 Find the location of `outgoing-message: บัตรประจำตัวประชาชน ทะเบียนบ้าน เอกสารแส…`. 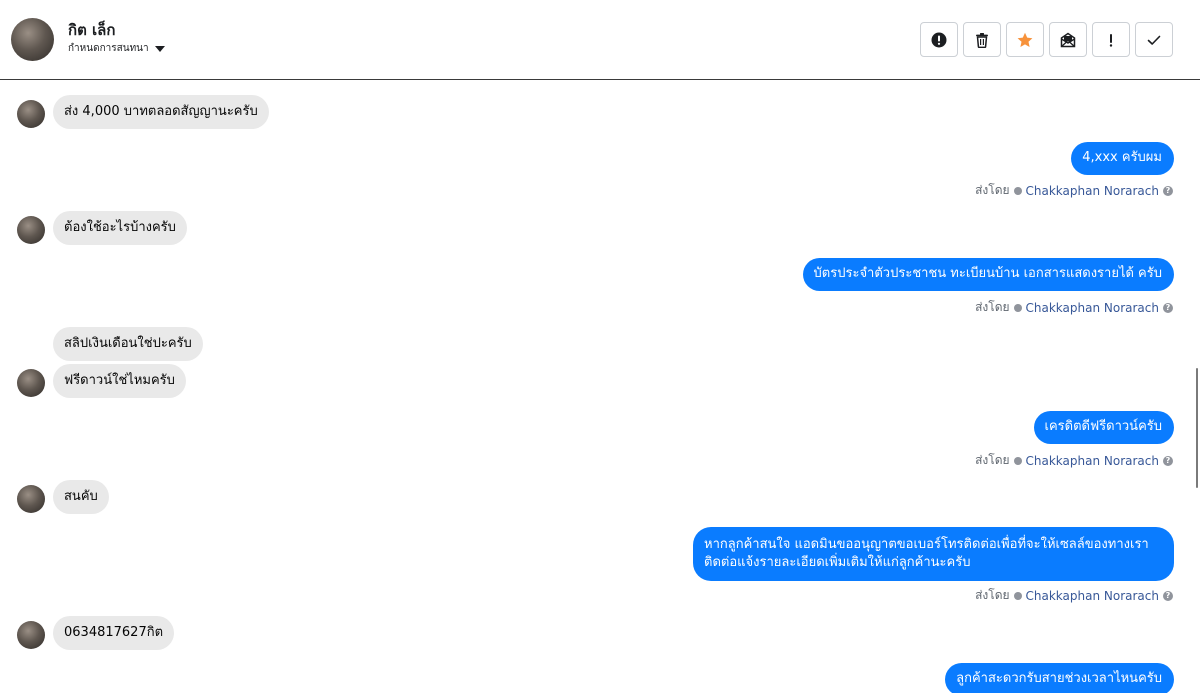

outgoing-message: บัตรประจำตัวประชาชน ทะเบียนบ้าน เอกสารแส… is located at coordinates (988, 274).